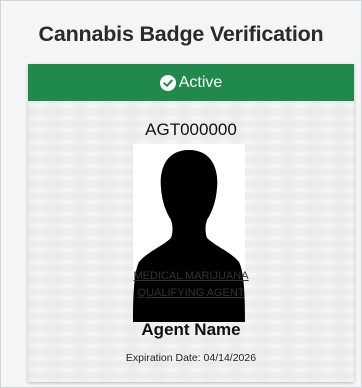  What do you see at coordinates (191, 293) in the screenshot?
I see `card-title-line2: QUALIFYING AGENT` at bounding box center [191, 293].